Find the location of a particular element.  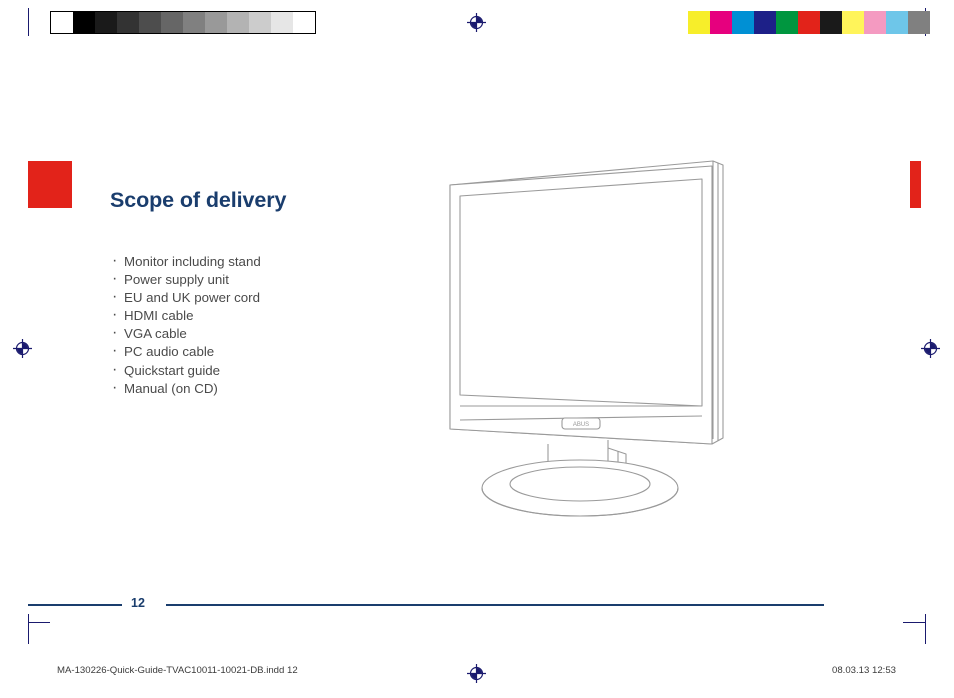

registration-target-icon-right is located at coordinates (930, 348).